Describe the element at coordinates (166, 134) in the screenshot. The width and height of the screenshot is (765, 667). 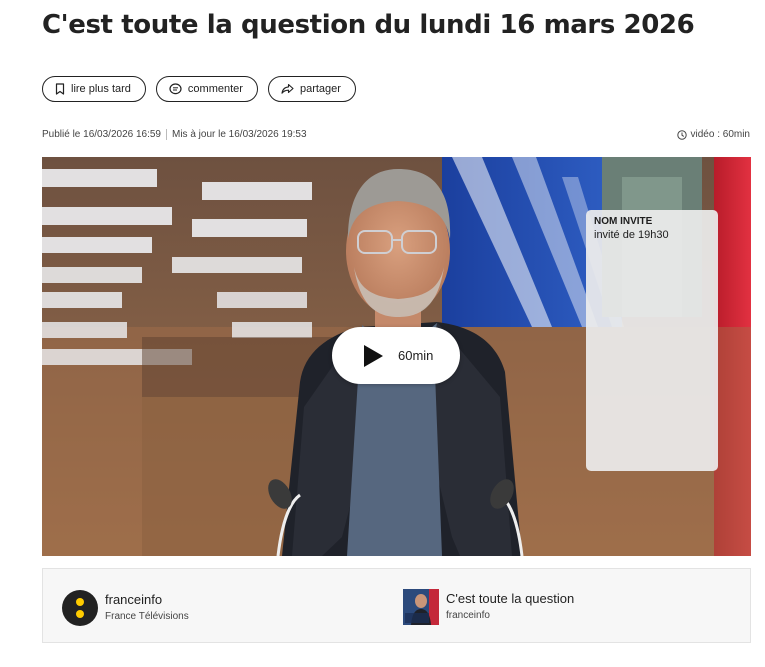
I see `meta-divider` at that location.